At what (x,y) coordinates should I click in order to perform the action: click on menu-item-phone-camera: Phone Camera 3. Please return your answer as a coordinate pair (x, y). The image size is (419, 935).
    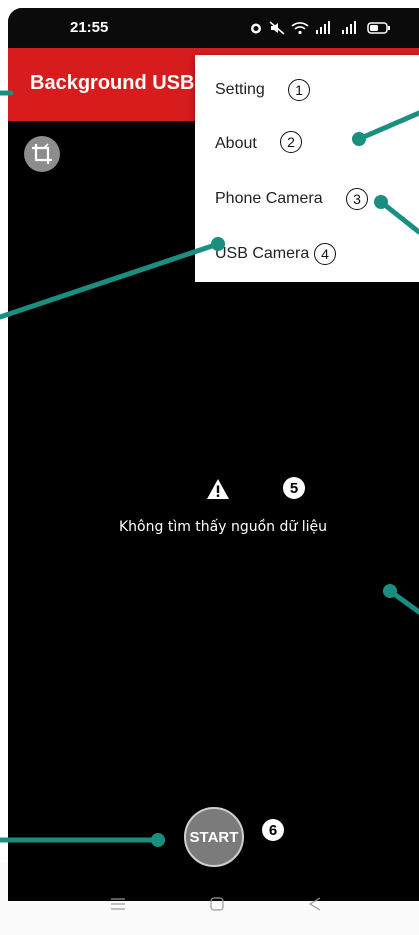
    Looking at the image, I should click on (307, 199).